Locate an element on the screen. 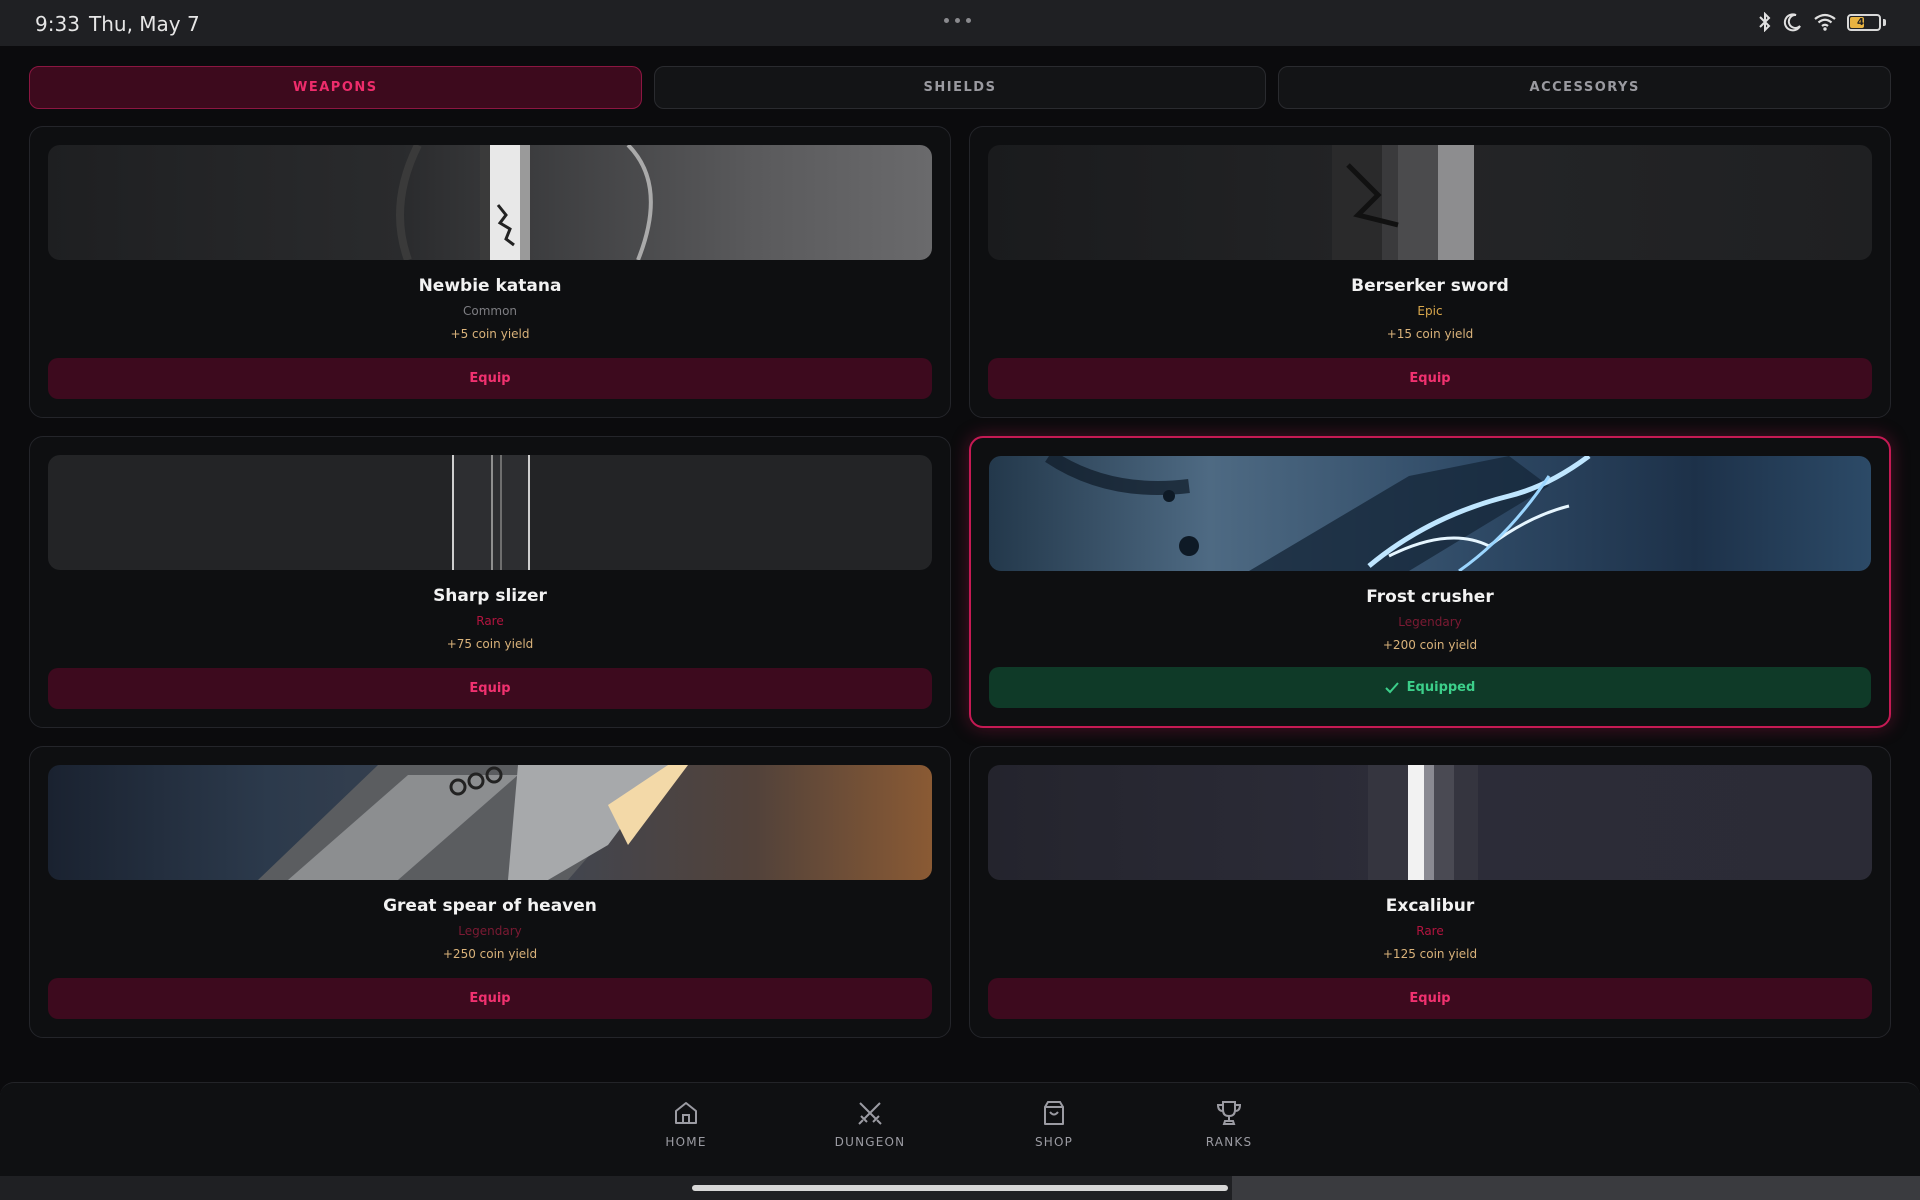 The height and width of the screenshot is (1200, 1920). status-bar: 9:33 Thu, May 7 46 is located at coordinates (960, 23).